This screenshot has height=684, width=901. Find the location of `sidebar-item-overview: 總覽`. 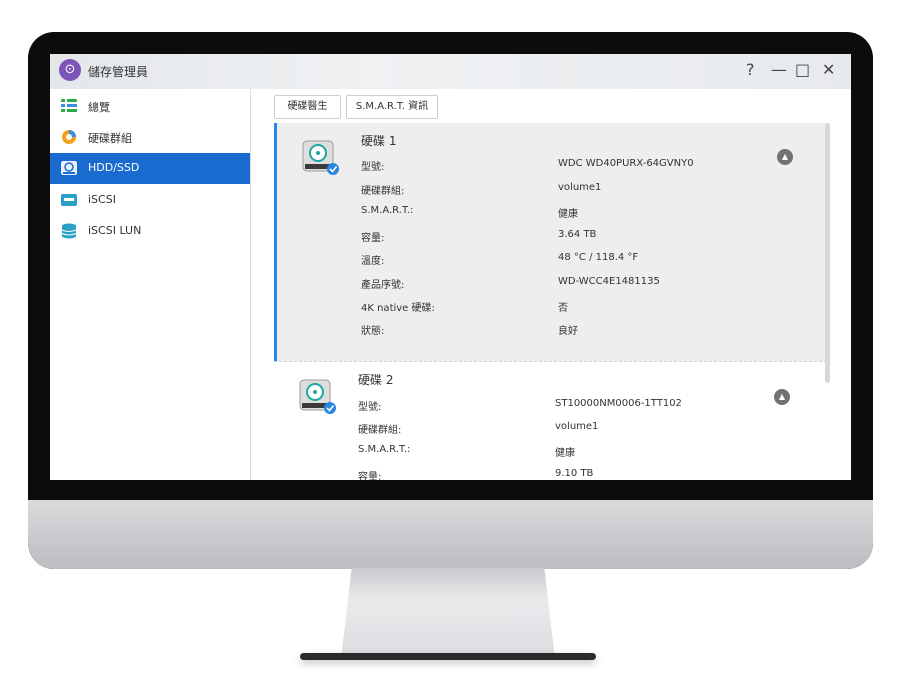

sidebar-item-overview: 總覽 is located at coordinates (150, 106).